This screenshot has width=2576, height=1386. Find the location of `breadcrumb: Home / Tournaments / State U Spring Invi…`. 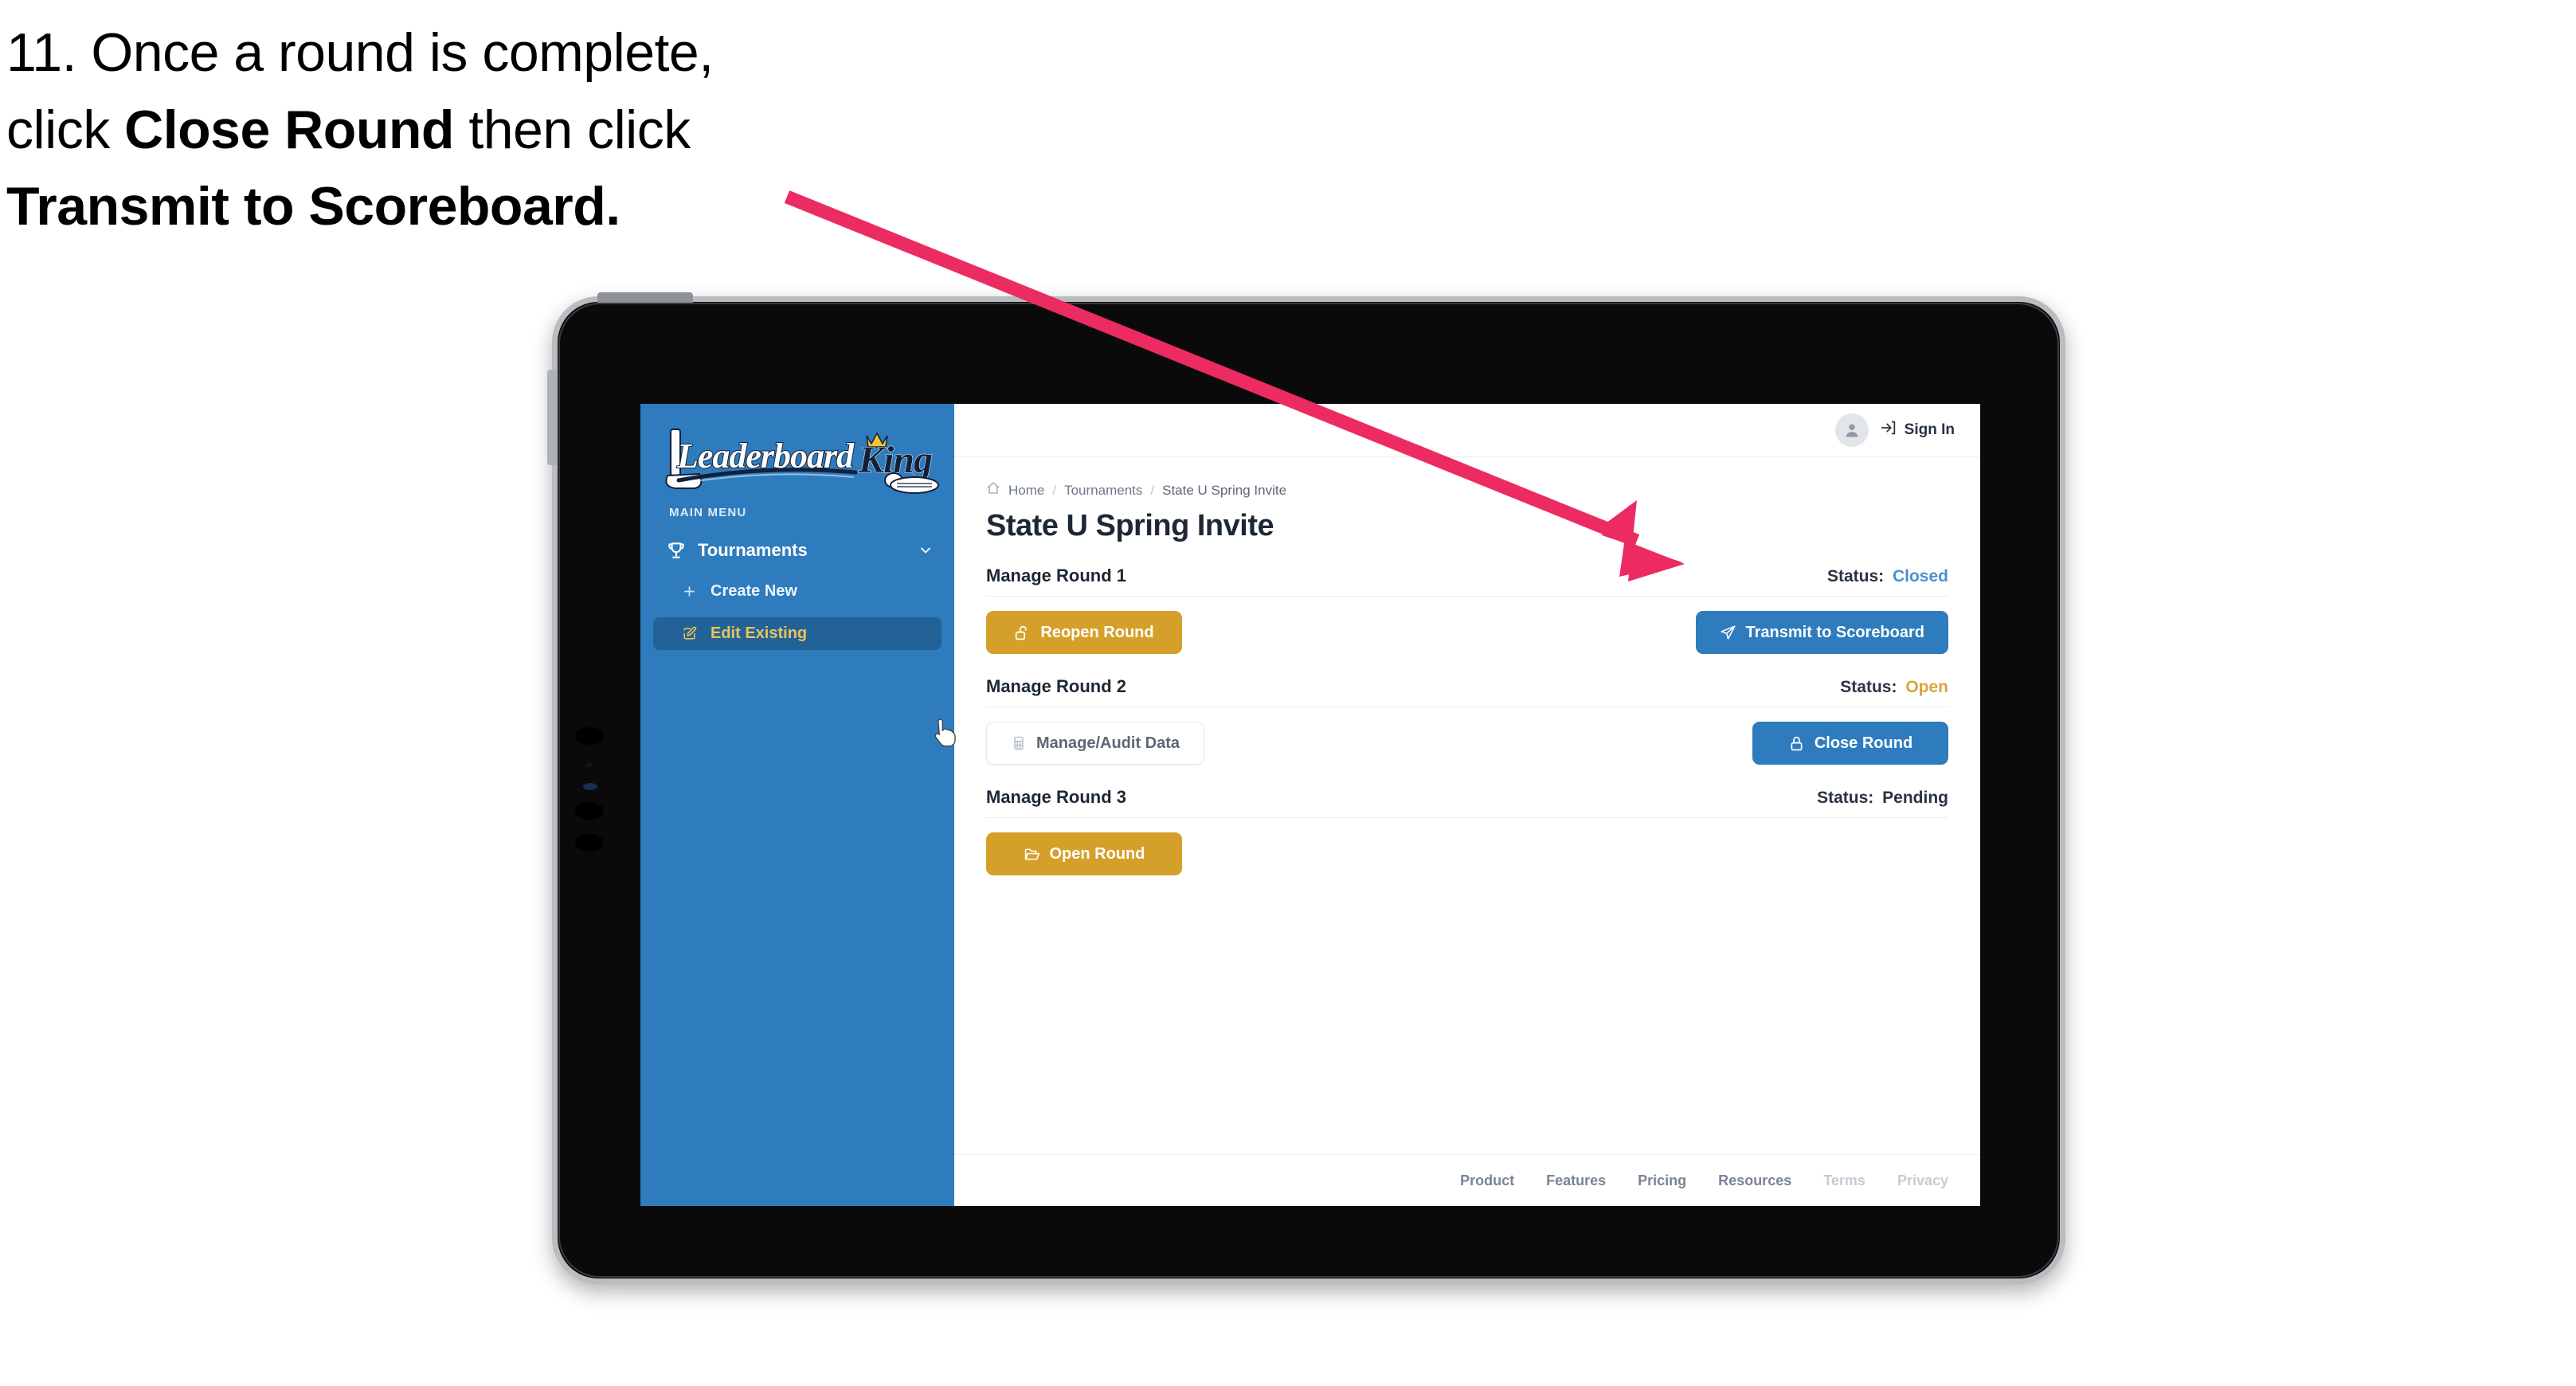

breadcrumb: Home / Tournaments / State U Spring Invi… is located at coordinates (1467, 490).